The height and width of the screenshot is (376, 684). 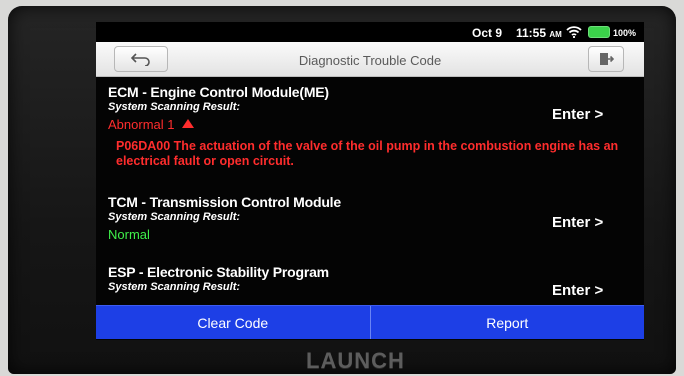 What do you see at coordinates (233, 322) in the screenshot?
I see `clear-code-button: Clear Code` at bounding box center [233, 322].